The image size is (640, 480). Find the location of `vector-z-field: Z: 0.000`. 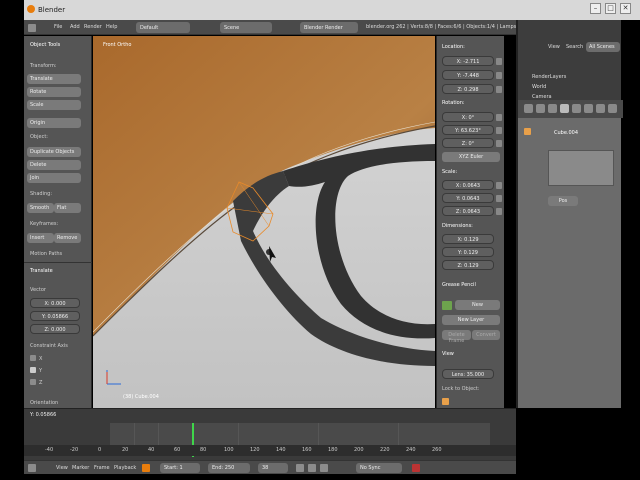

vector-z-field: Z: 0.000 is located at coordinates (55, 329).